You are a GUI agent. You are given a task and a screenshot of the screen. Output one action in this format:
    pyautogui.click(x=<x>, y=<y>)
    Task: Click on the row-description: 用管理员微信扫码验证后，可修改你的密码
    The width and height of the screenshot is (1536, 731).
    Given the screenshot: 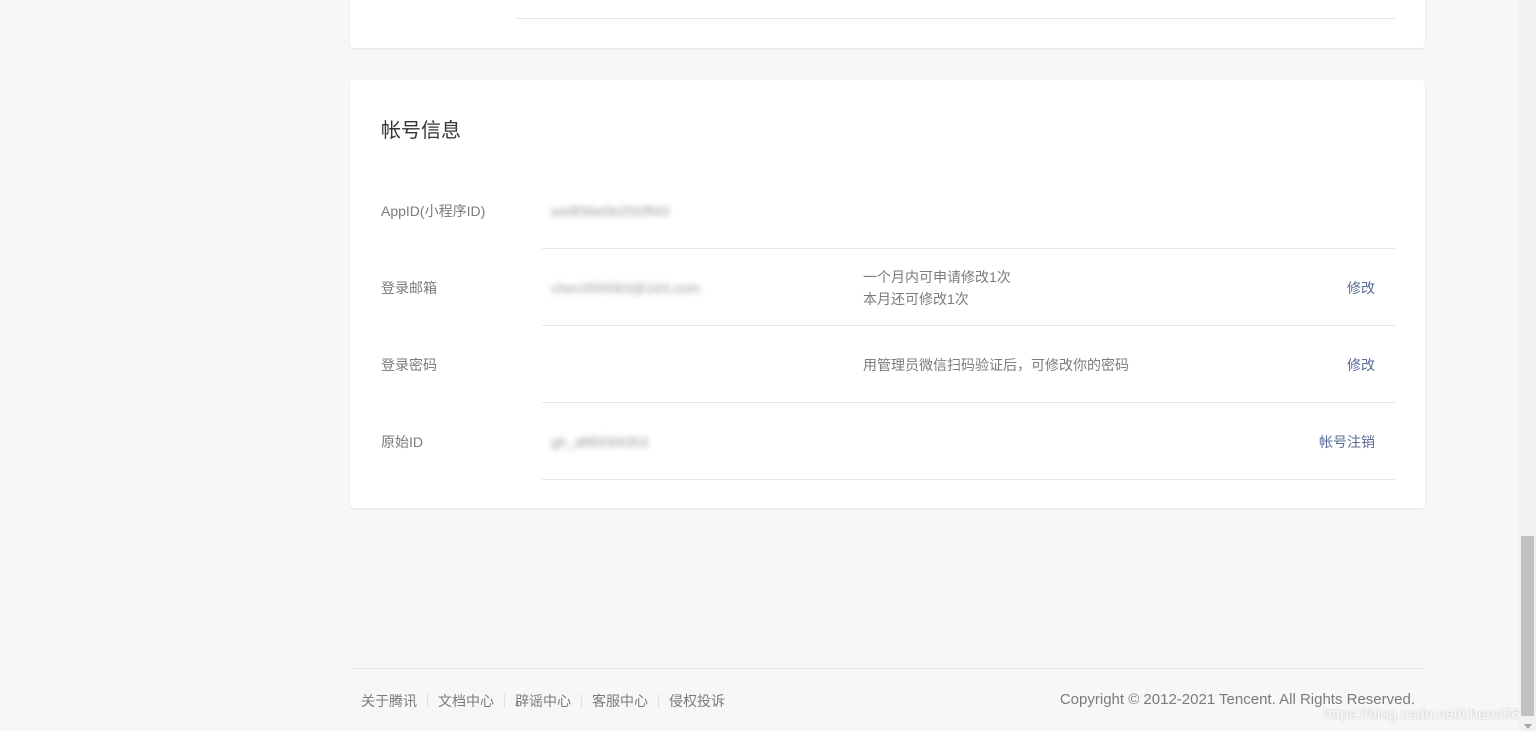 What is the action you would take?
    pyautogui.click(x=996, y=365)
    